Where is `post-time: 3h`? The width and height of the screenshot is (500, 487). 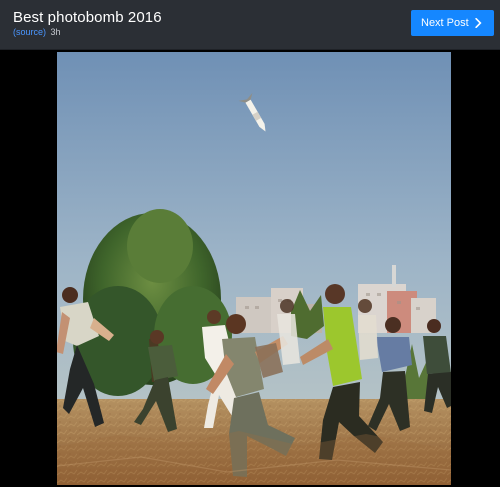
post-time: 3h is located at coordinates (55, 32).